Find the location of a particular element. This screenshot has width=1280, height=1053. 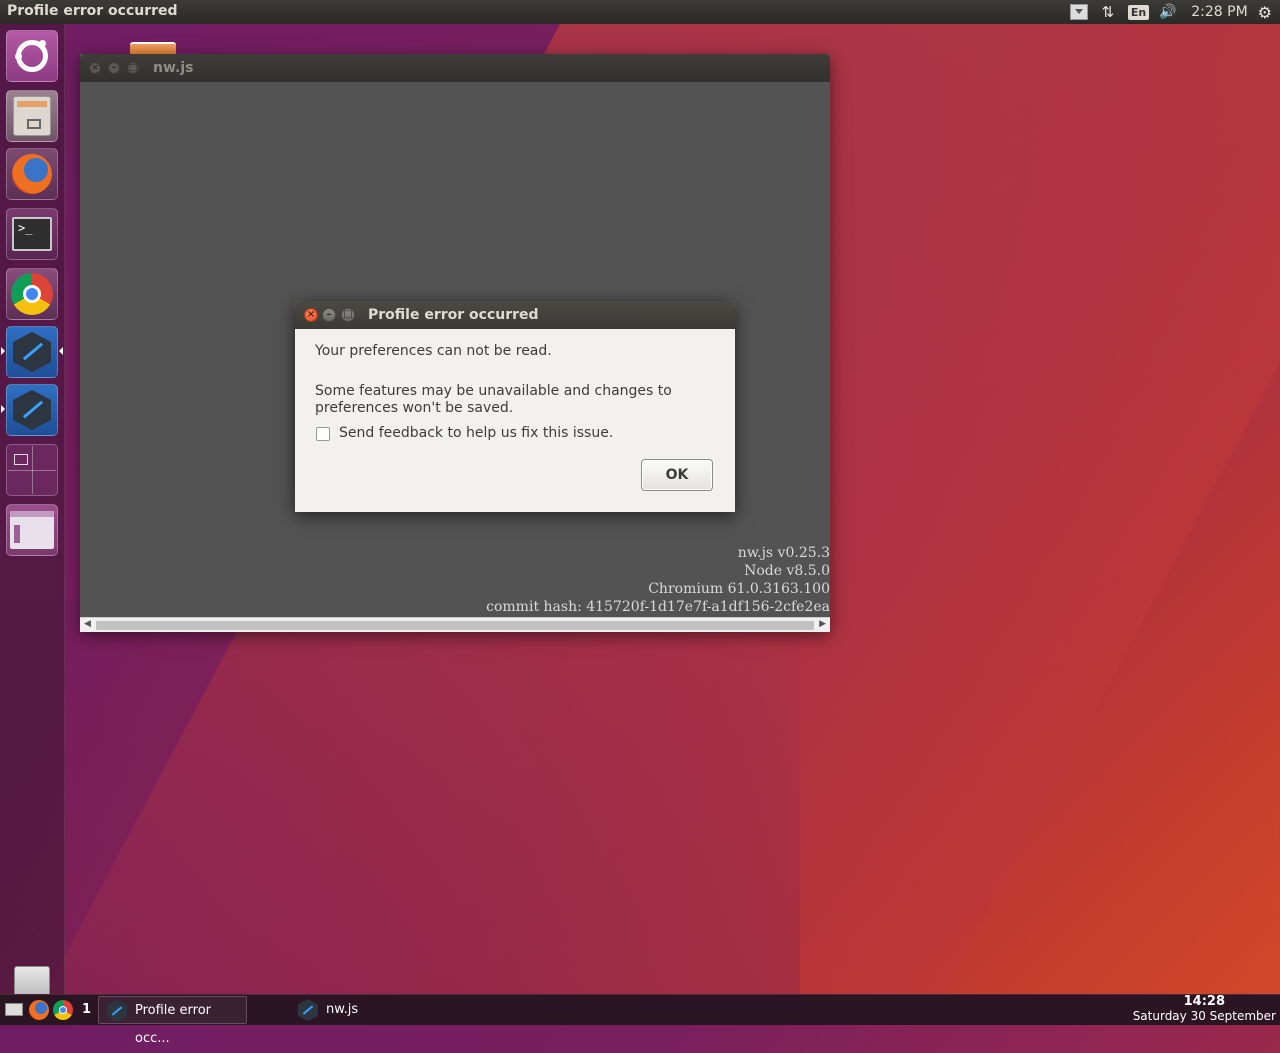

nwjs-version-line: nw.js v0.25.3 is located at coordinates (783, 553).